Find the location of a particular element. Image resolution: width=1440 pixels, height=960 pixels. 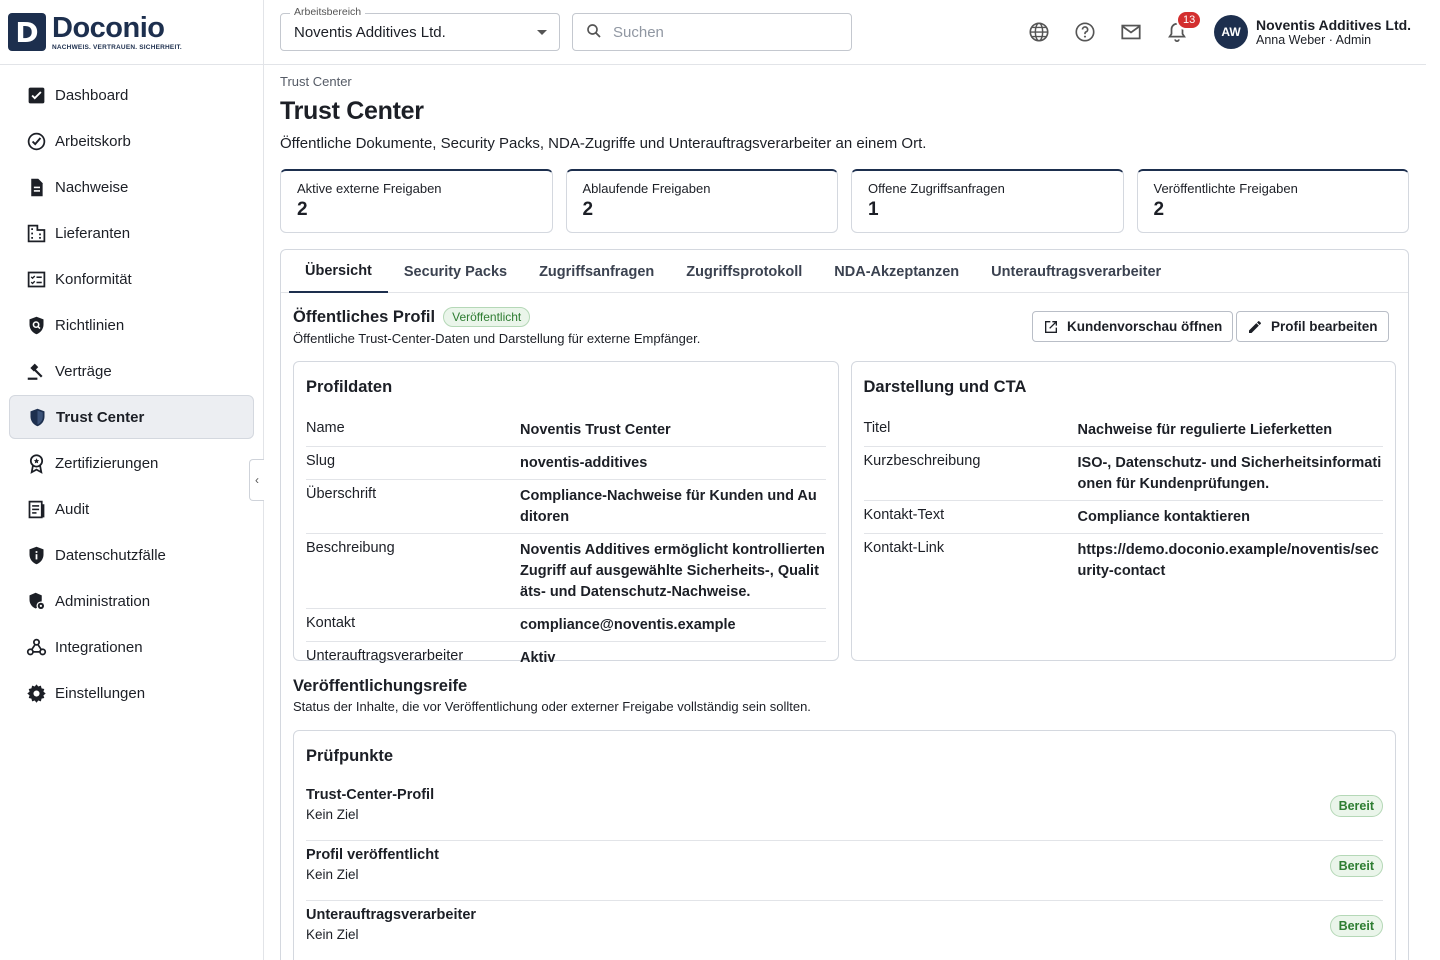

tab-zugriffsanfragen: Zugriffsanfragen is located at coordinates (596, 271).